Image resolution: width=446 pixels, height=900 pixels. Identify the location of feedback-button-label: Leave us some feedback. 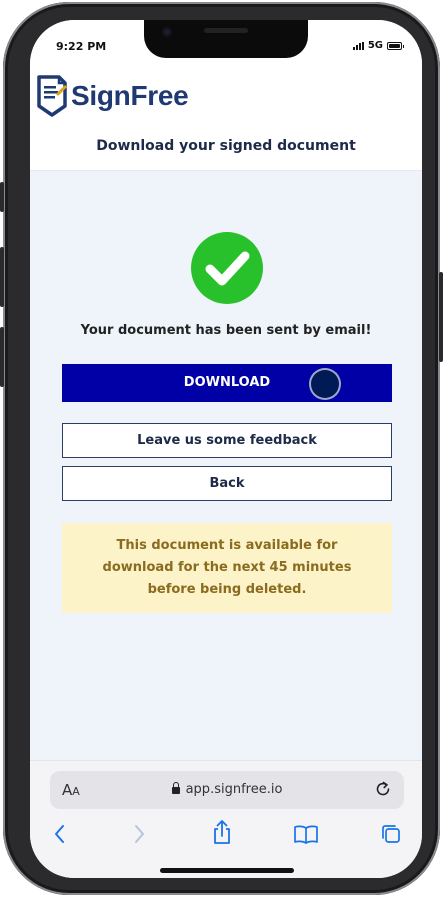
(227, 440).